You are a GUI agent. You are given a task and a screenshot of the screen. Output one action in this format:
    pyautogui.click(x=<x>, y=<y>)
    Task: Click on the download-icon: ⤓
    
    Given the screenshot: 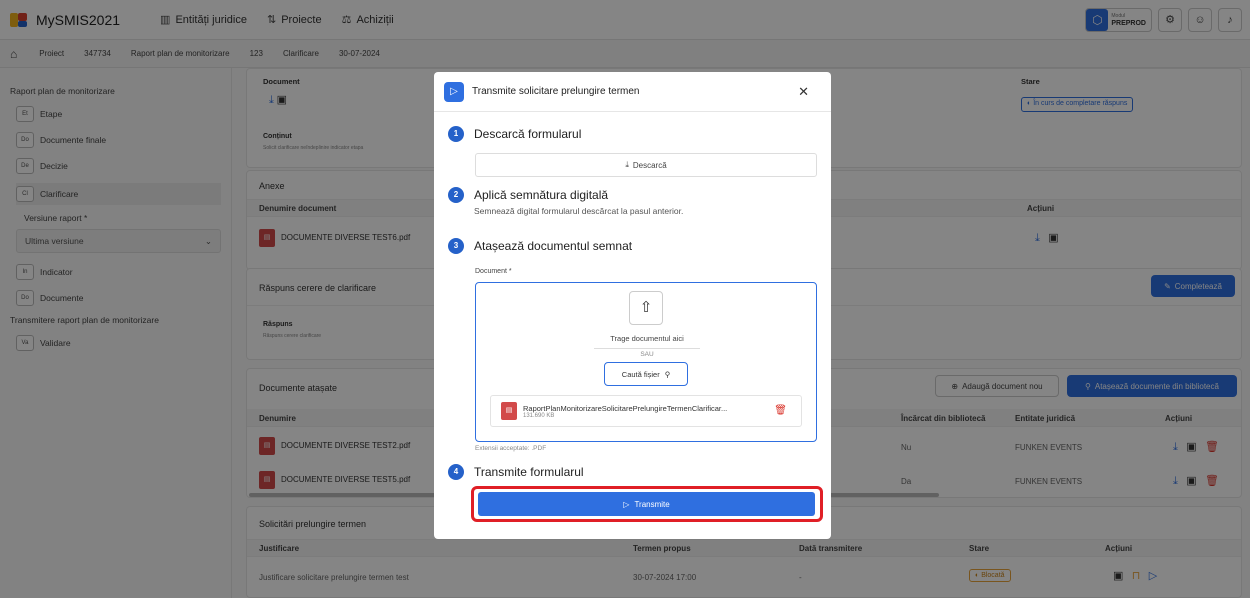 What is the action you would take?
    pyautogui.click(x=627, y=164)
    